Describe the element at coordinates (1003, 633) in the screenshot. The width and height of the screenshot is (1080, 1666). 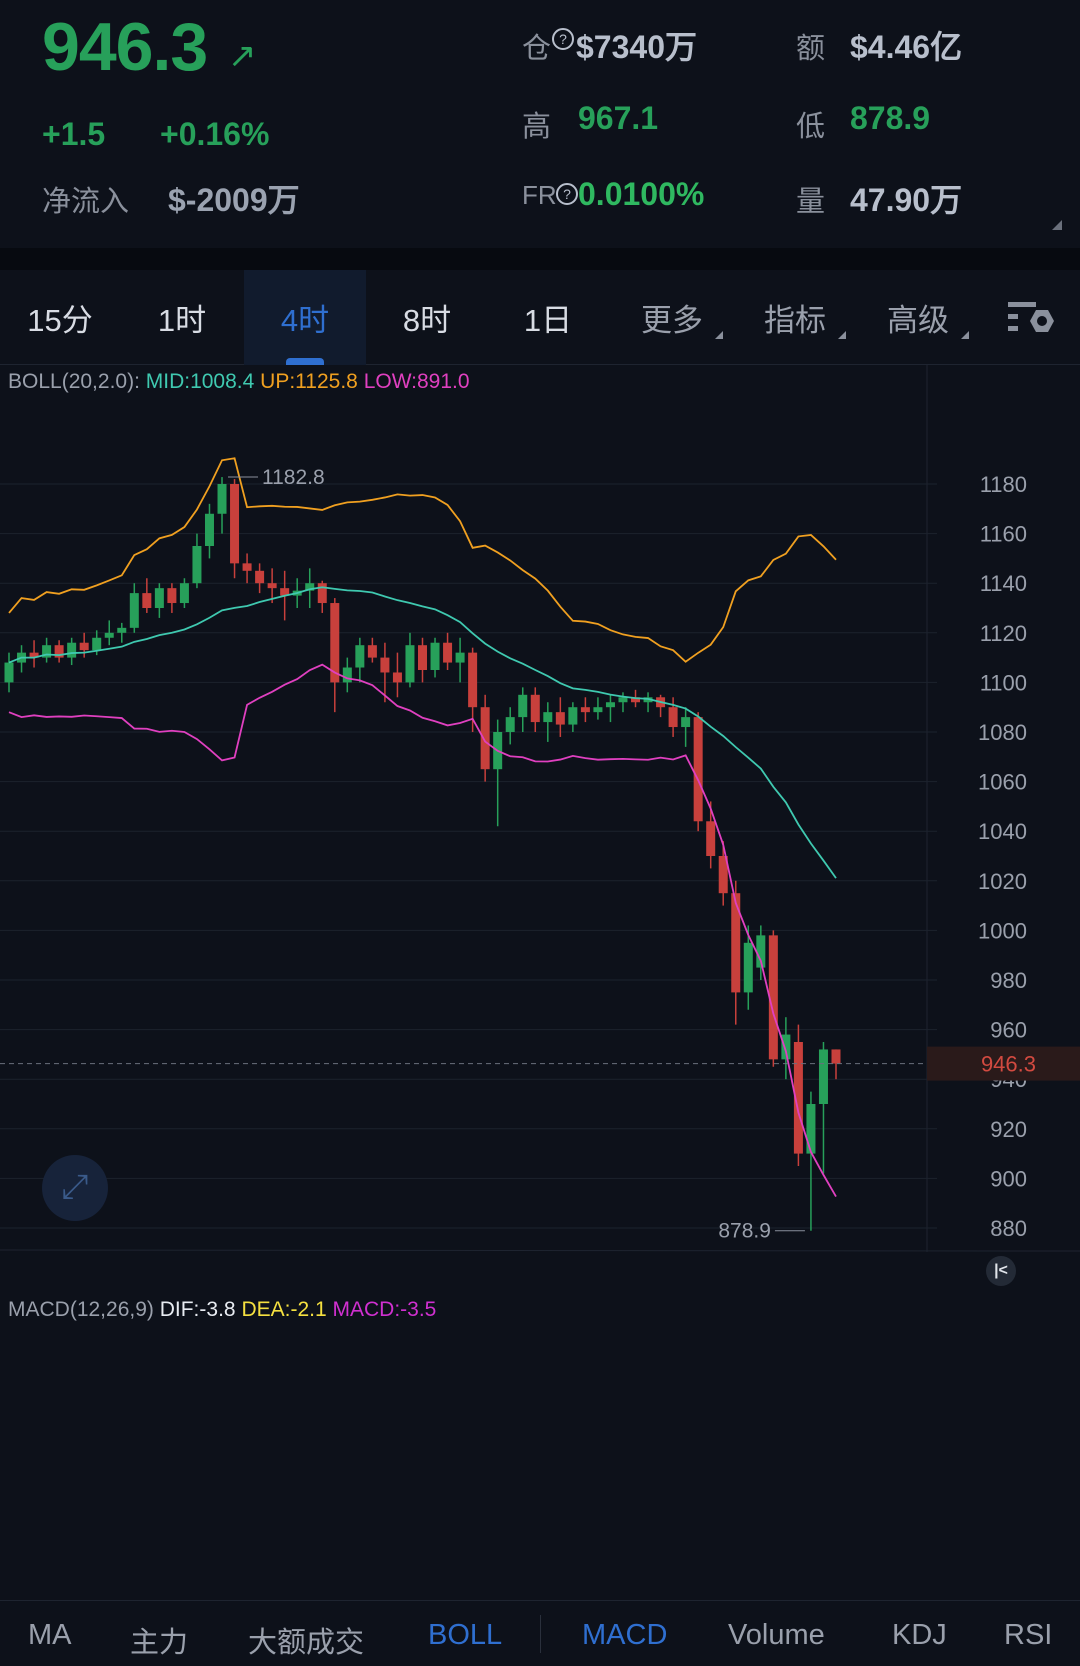
I see `price-tick: 1120` at that location.